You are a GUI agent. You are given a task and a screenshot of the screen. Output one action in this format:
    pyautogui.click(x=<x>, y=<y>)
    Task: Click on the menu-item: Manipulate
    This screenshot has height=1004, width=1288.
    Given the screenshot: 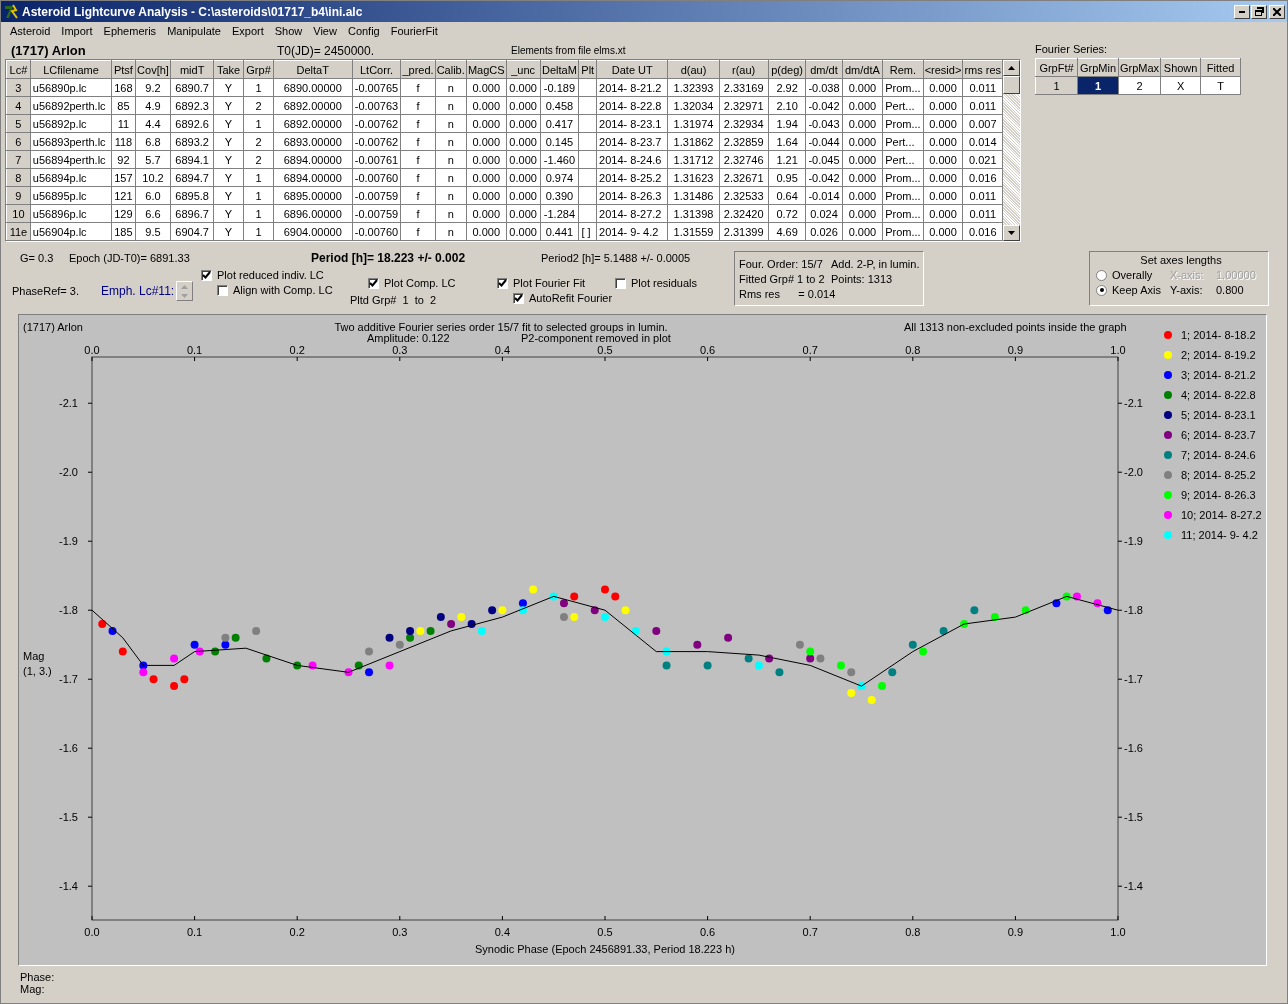 What is the action you would take?
    pyautogui.click(x=194, y=31)
    